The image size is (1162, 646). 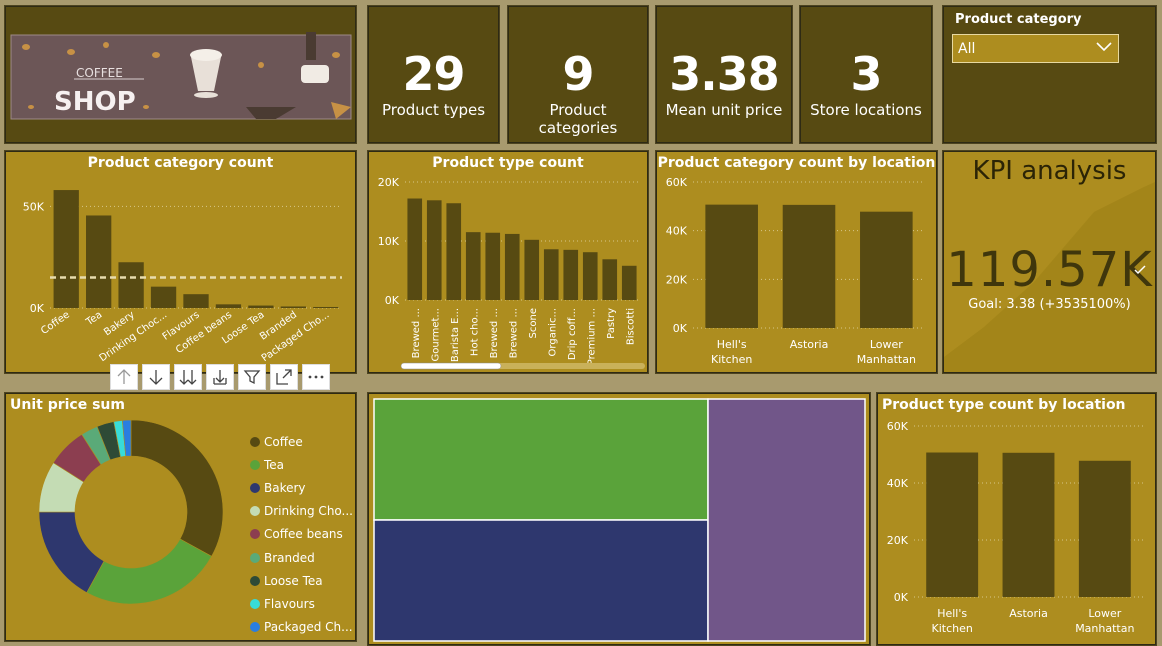 I want to click on visual-toolbar, so click(x=220, y=377).